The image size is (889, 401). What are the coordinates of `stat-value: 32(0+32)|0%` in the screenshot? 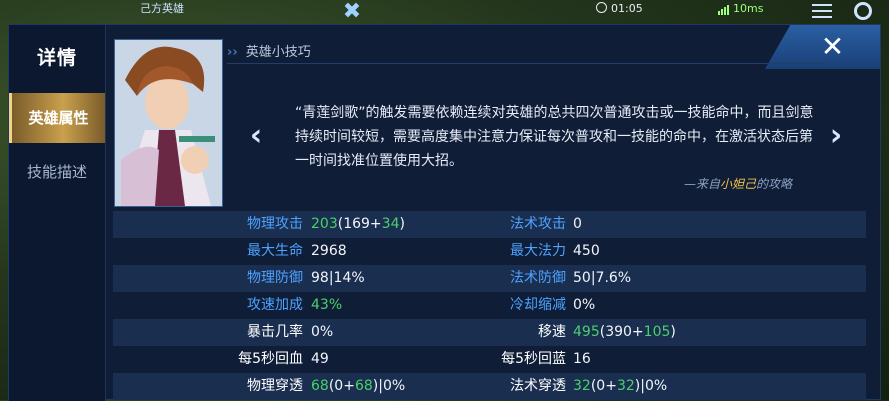 It's located at (620, 386).